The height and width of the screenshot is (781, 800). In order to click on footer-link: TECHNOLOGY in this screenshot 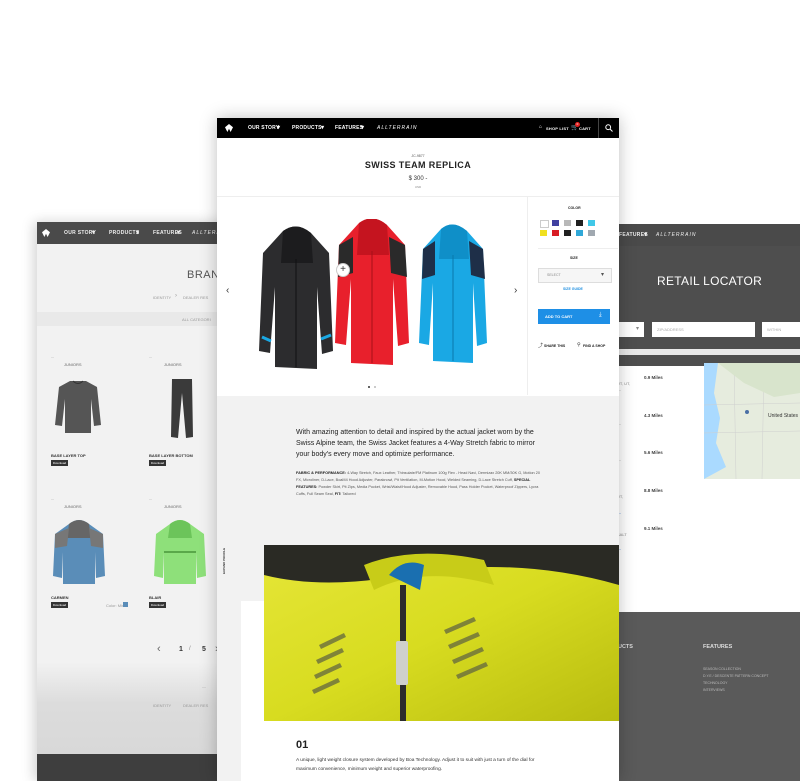, I will do `click(715, 683)`.